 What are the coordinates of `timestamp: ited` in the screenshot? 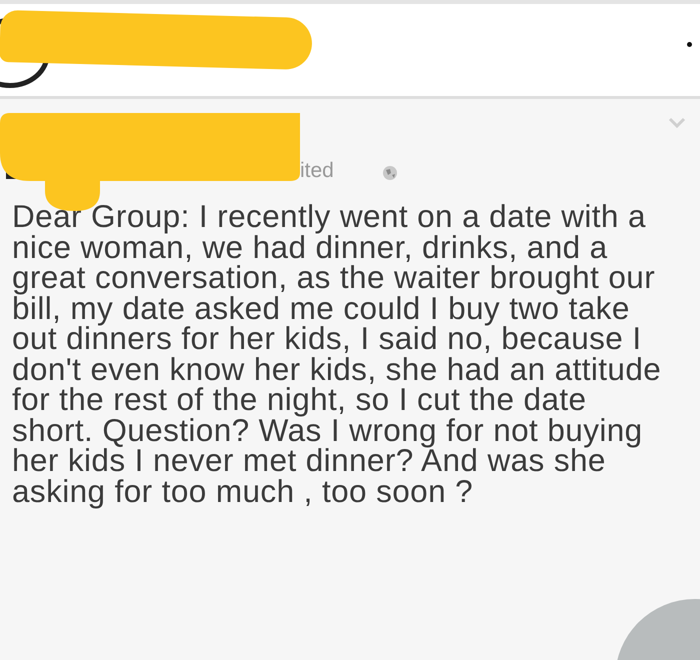 It's located at (317, 171).